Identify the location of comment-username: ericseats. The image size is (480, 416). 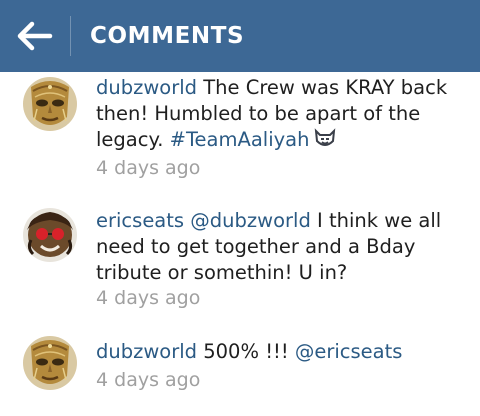
(140, 220).